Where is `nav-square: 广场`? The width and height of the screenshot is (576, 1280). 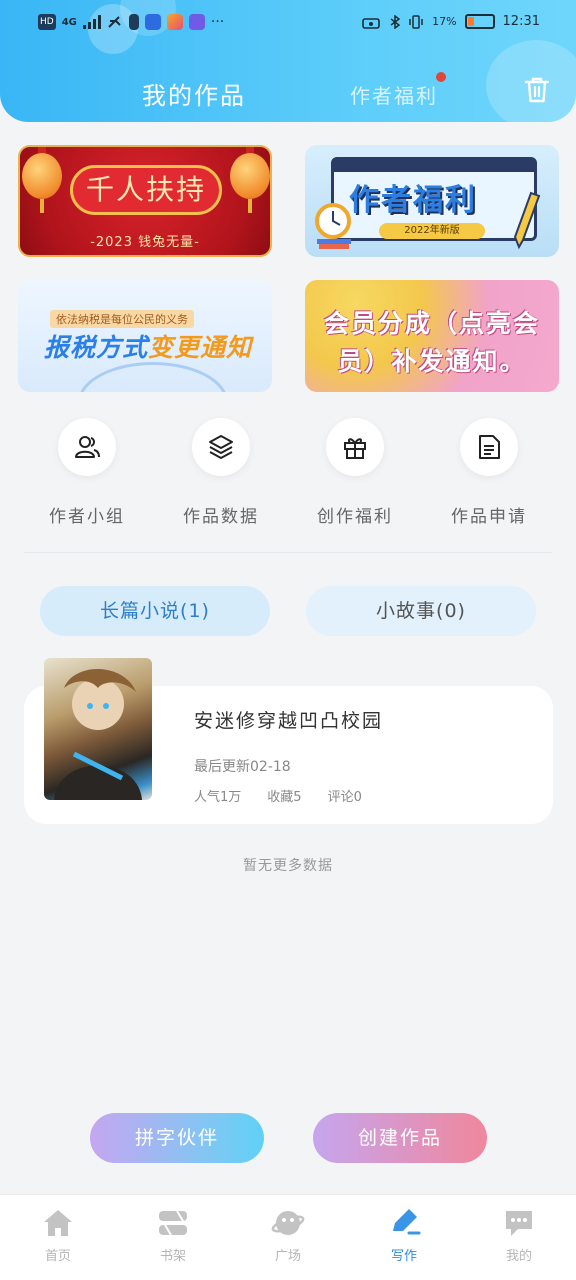 nav-square: 广场 is located at coordinates (288, 1235).